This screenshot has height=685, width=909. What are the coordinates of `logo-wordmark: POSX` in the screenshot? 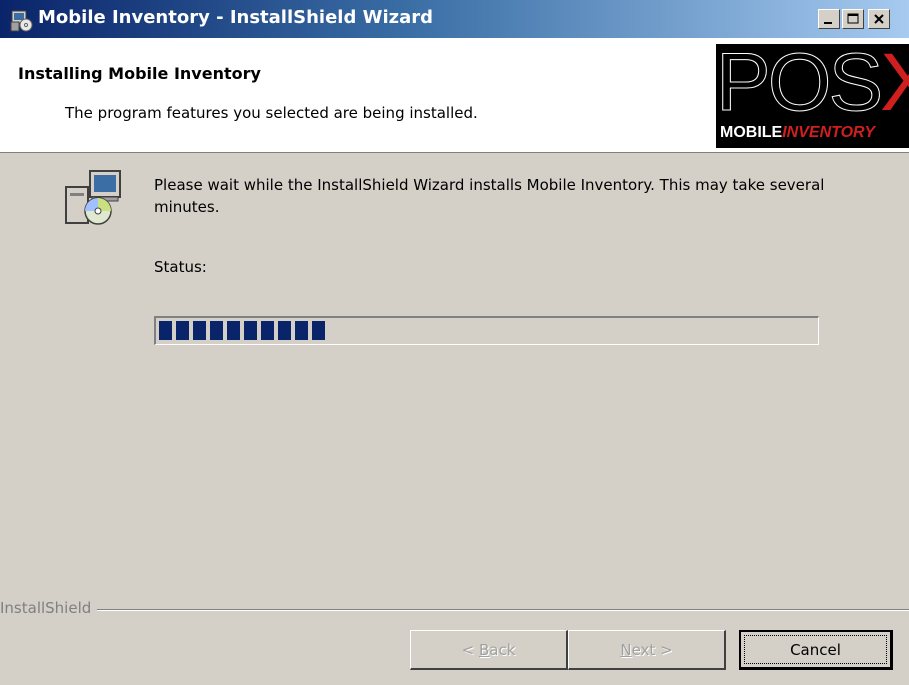 It's located at (812, 86).